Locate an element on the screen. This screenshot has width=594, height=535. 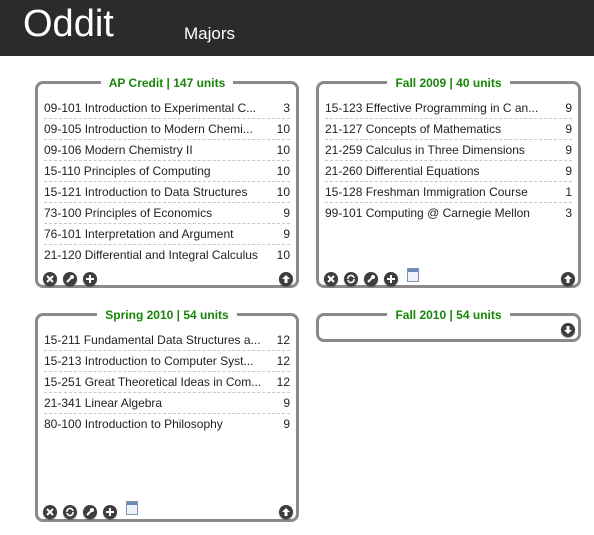
course-row: 09-106 Modern Chemistry II 10 is located at coordinates (167, 150).